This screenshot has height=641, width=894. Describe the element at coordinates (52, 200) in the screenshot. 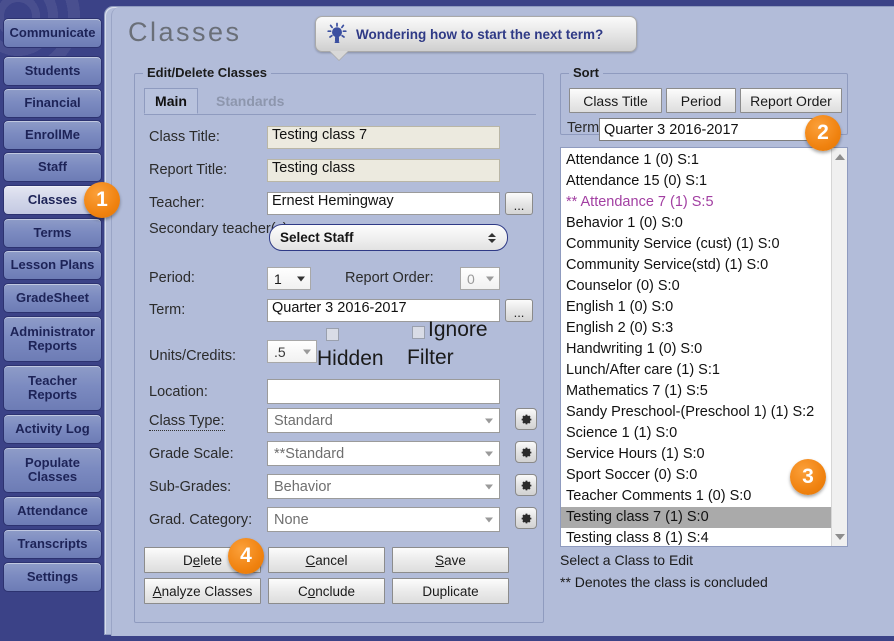

I see `sidebar-item-label: Classes` at that location.